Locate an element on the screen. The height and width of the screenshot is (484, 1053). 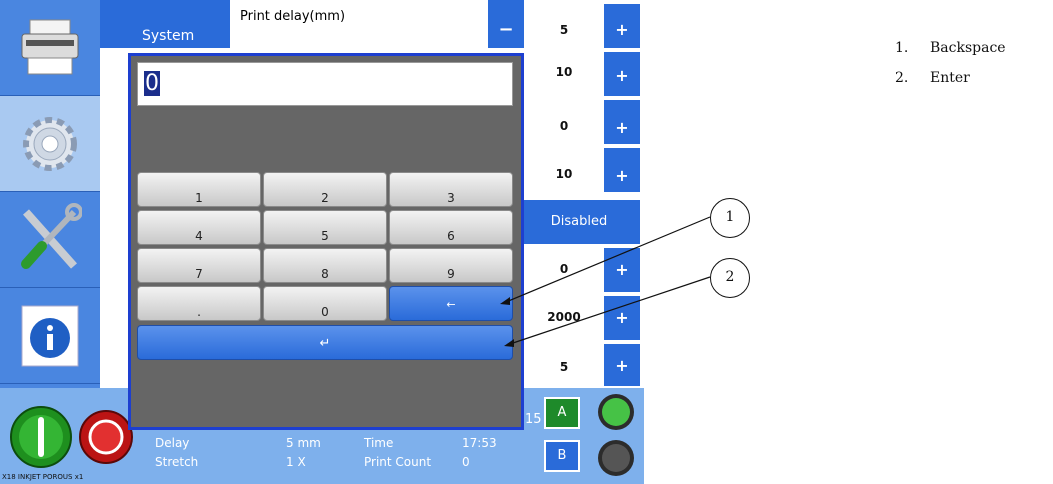
legend-number: 2. is located at coordinates (902, 78).